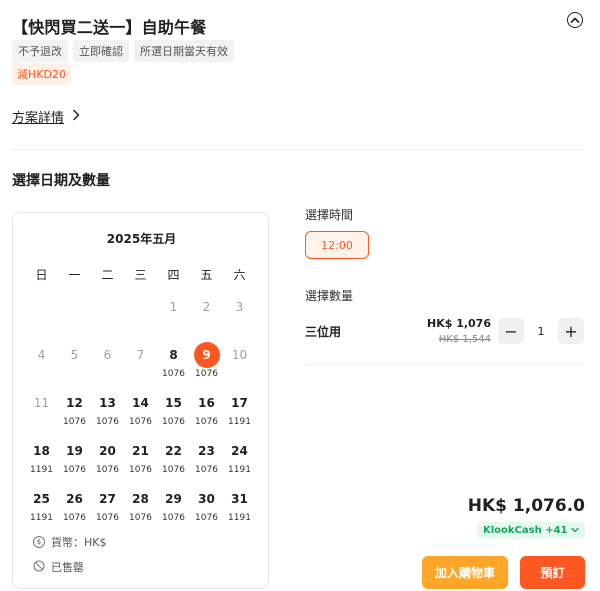 Image resolution: width=600 pixels, height=591 pixels. What do you see at coordinates (109, 27) in the screenshot?
I see `page-title: 【快閃買二送一】自助午餐` at bounding box center [109, 27].